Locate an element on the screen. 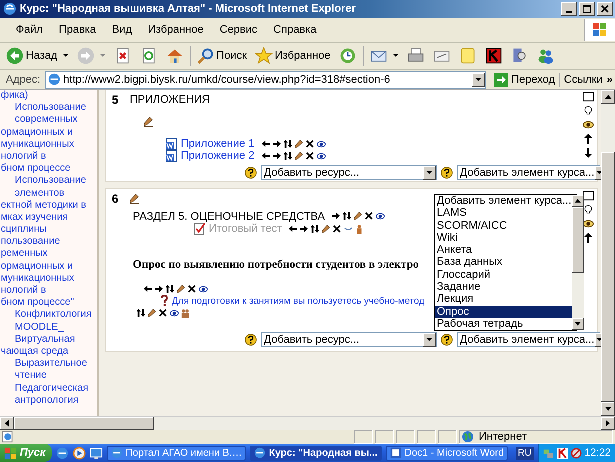  dropdown-option: LAMS is located at coordinates (503, 213).